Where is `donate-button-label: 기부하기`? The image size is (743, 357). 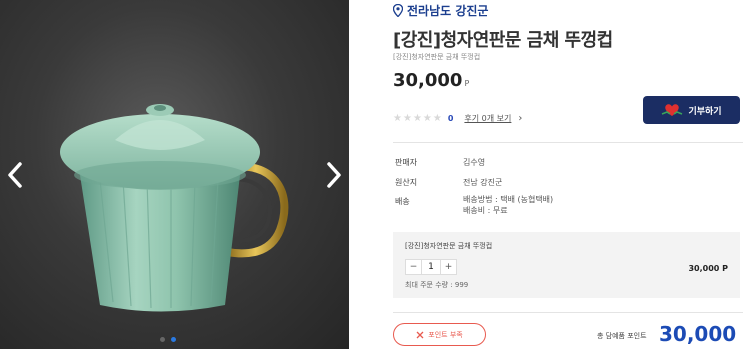 donate-button-label: 기부하기 is located at coordinates (705, 111).